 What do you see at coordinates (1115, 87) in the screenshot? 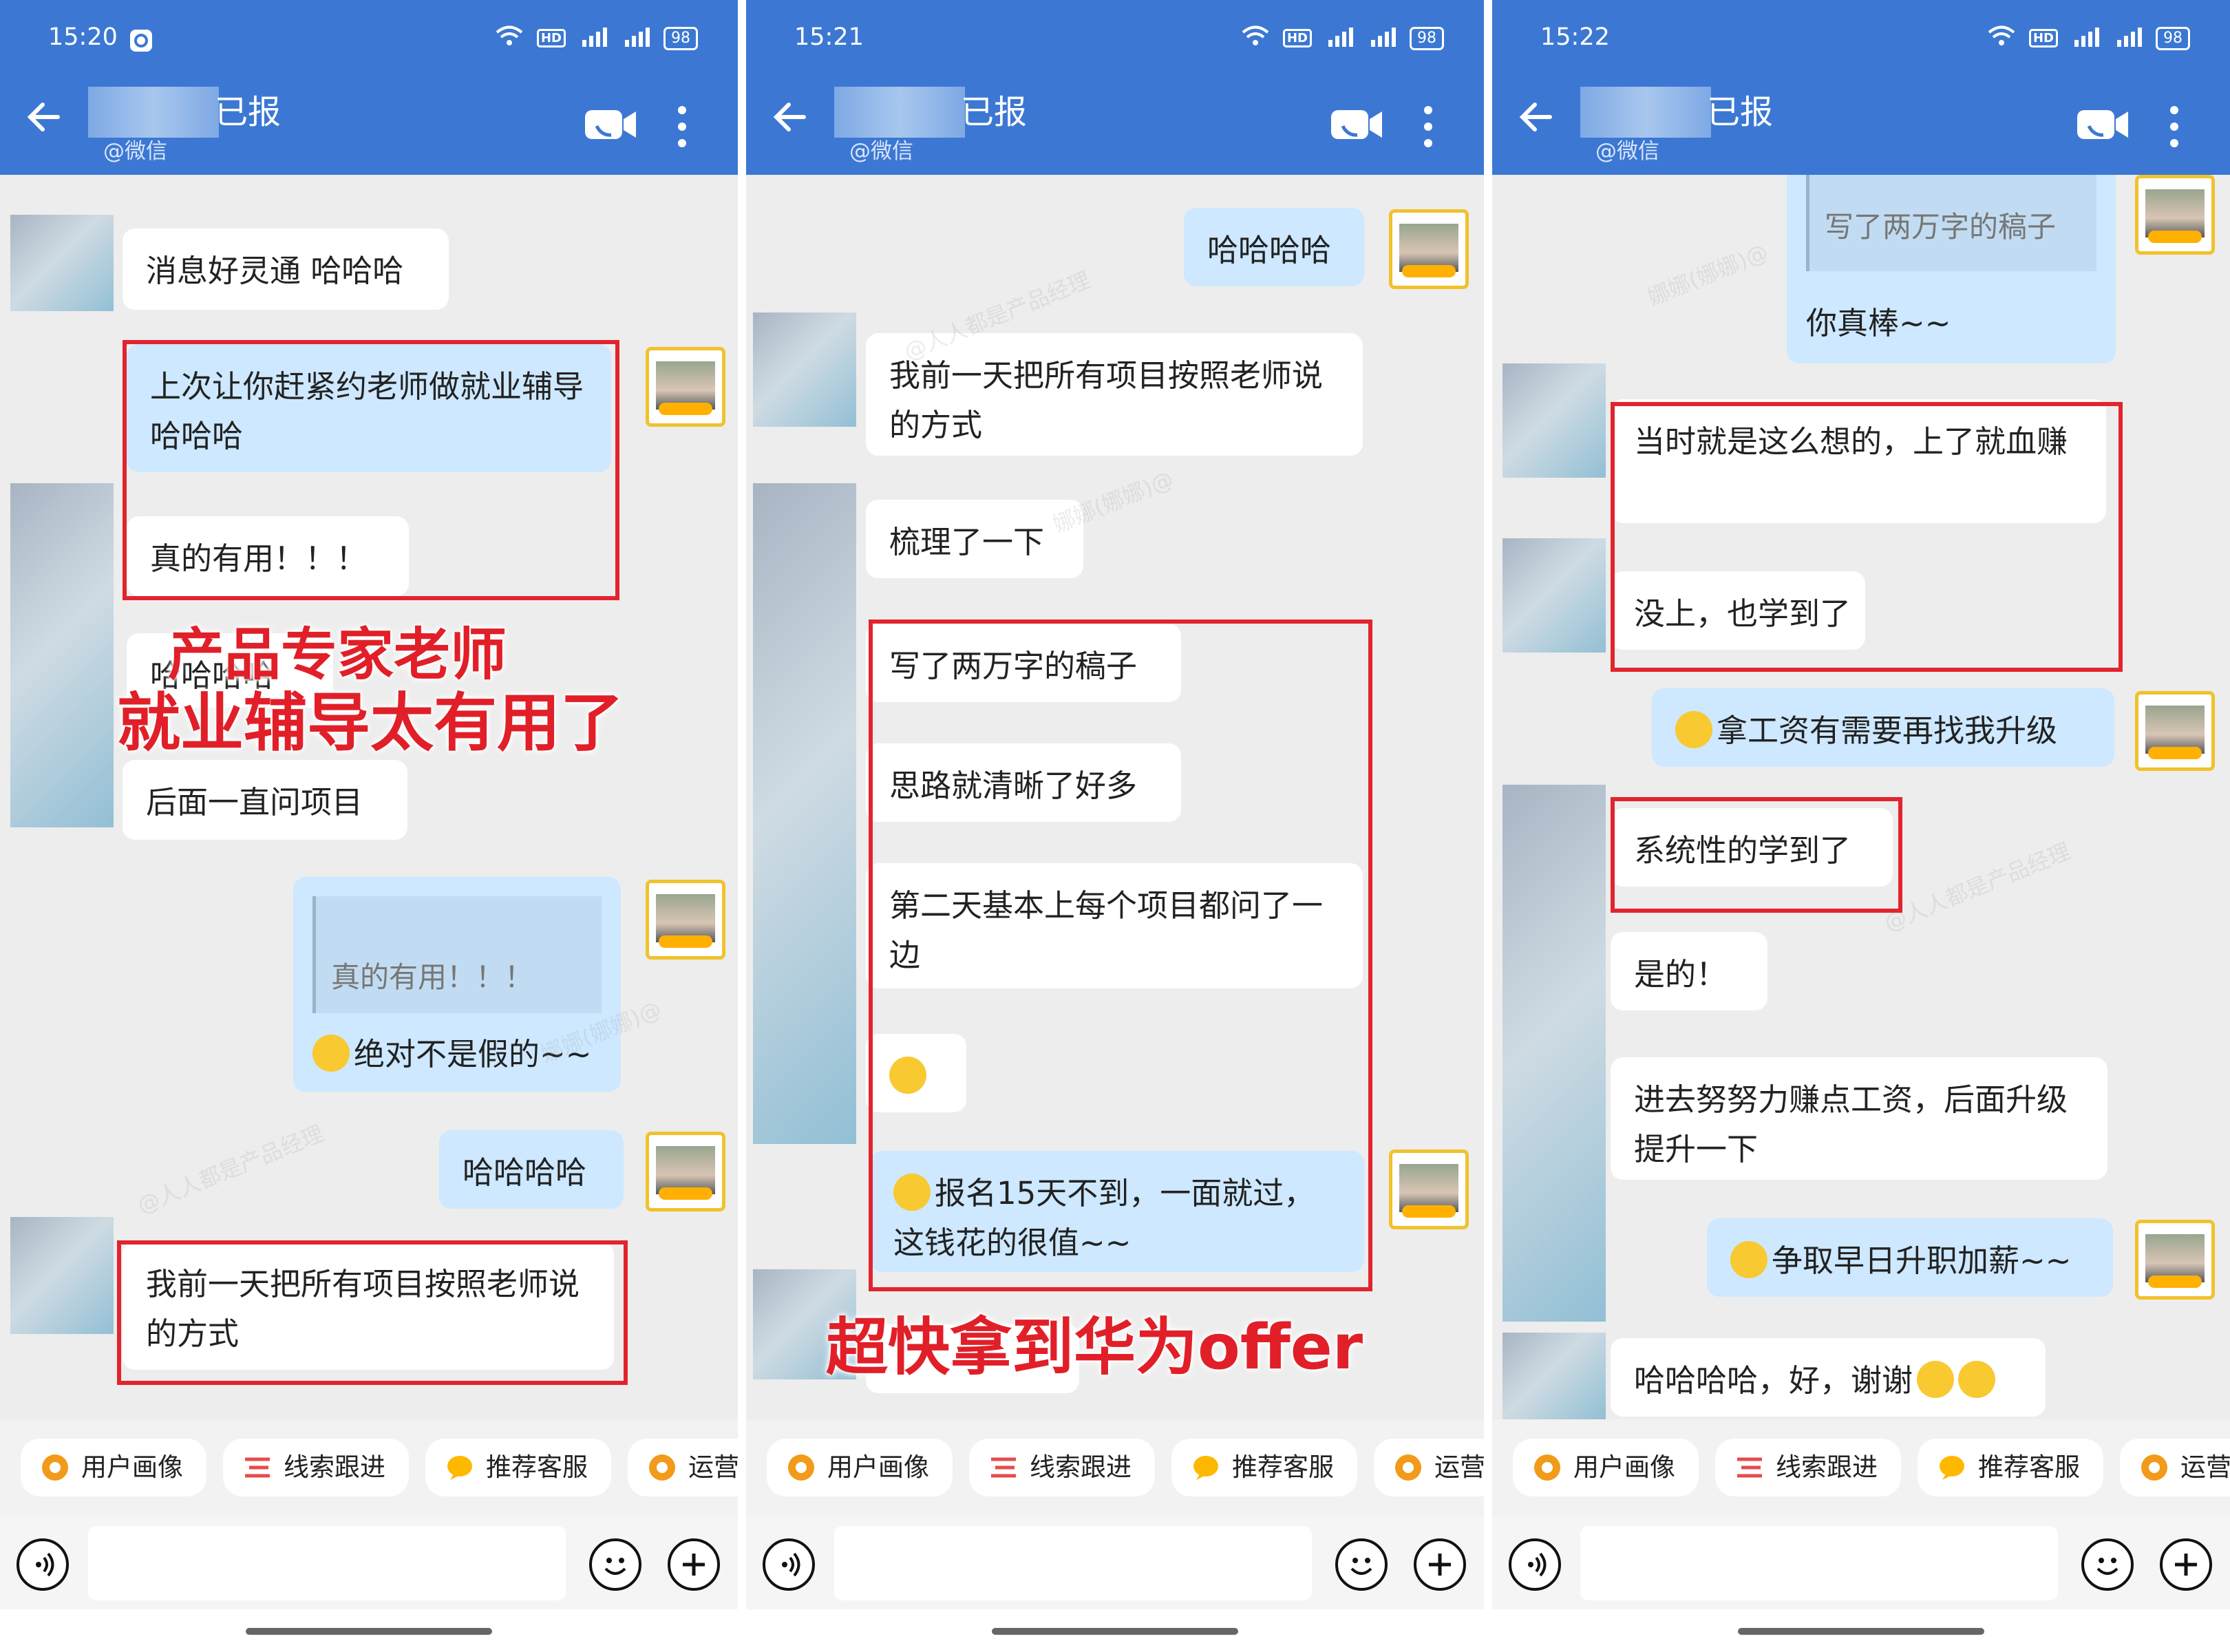
I see `chat-header: 15:21 HD 98 已报 @微信` at bounding box center [1115, 87].